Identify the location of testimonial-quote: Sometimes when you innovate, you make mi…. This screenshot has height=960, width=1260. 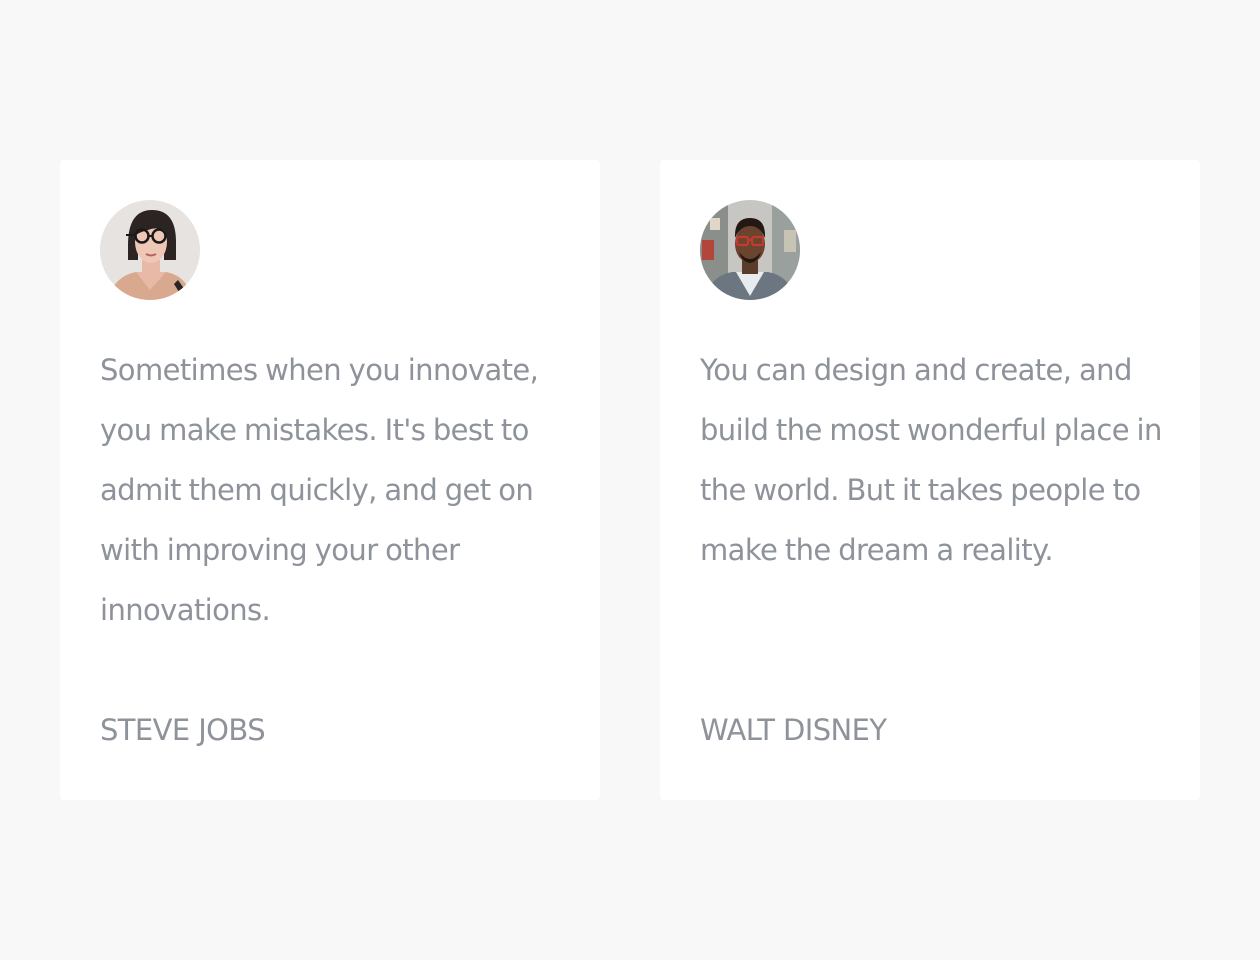
(319, 490).